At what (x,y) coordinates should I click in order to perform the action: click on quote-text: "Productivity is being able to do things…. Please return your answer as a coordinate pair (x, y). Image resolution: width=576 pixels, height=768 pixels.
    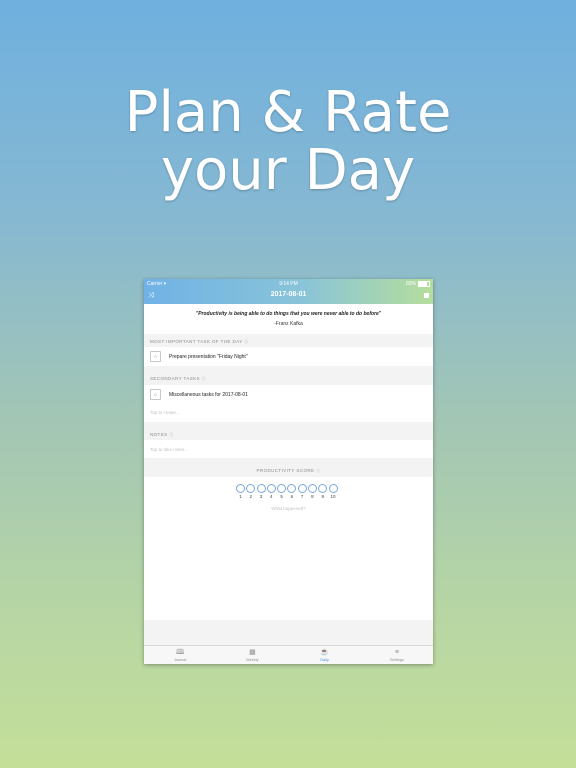
    Looking at the image, I should click on (288, 314).